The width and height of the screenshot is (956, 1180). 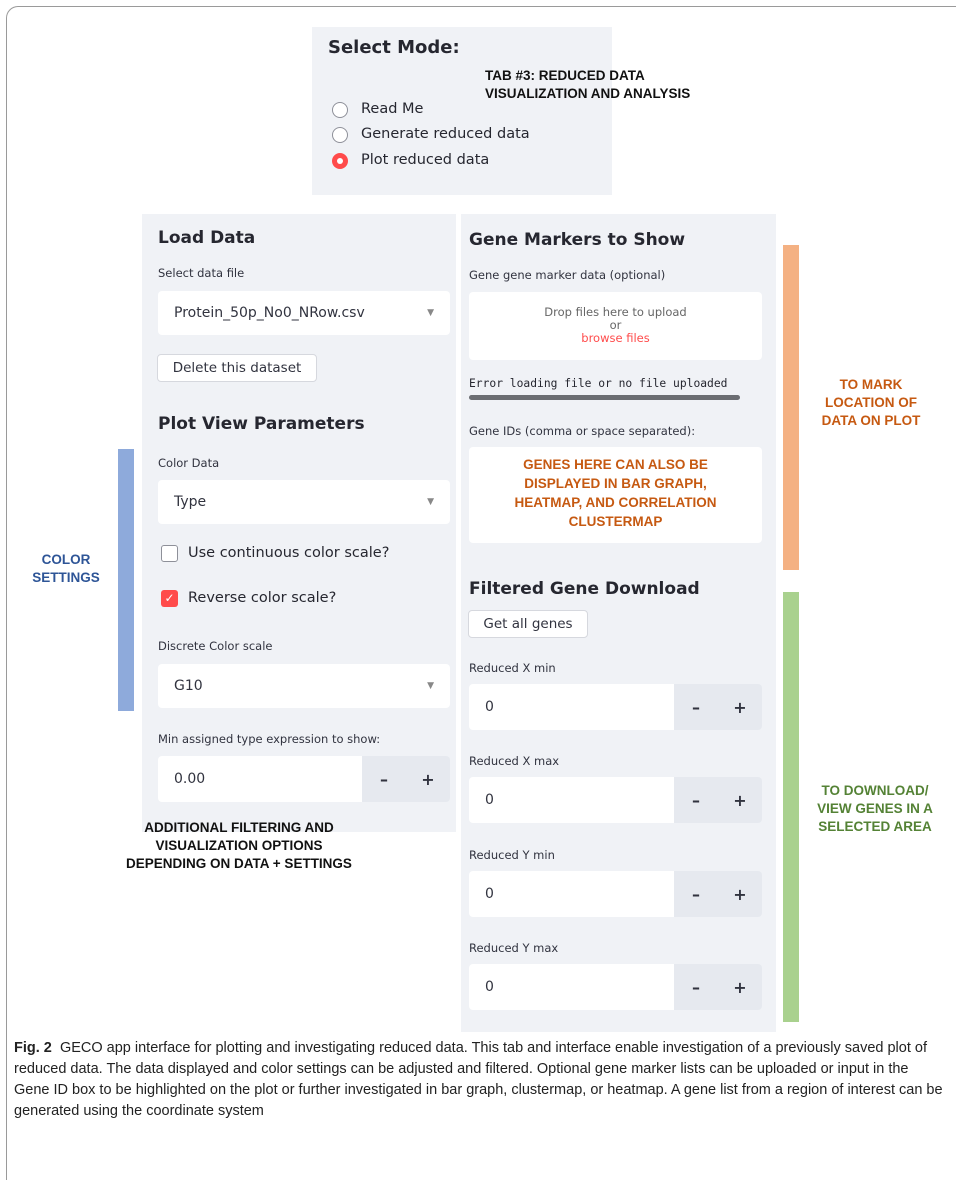 I want to click on error-message: Error loading file or no file uploaded, so click(x=598, y=383).